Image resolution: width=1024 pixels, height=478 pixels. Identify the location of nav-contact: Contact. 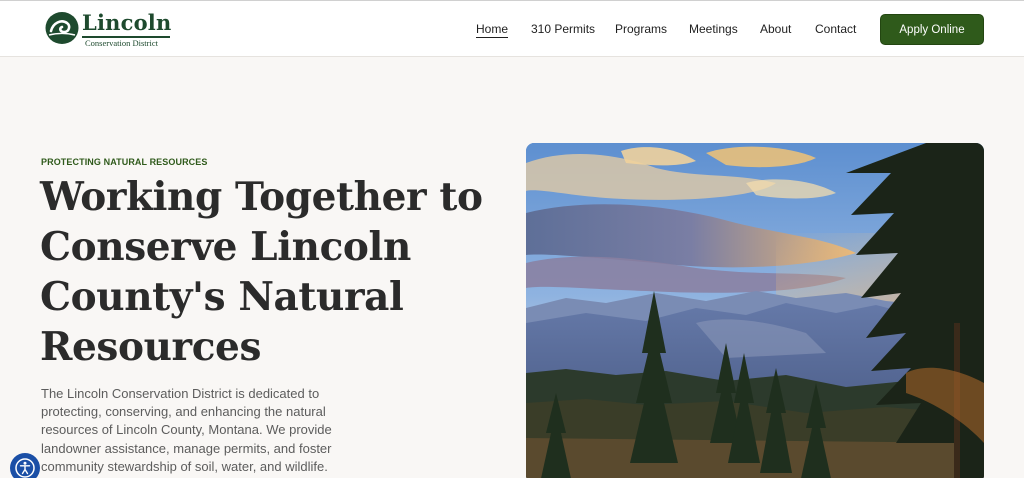
(835, 29).